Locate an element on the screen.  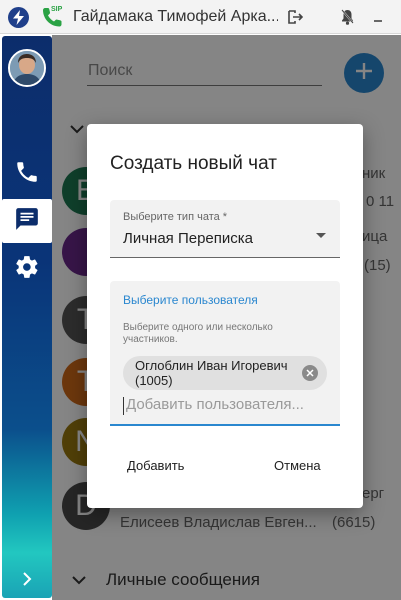
rail-item-chats is located at coordinates (27, 221).